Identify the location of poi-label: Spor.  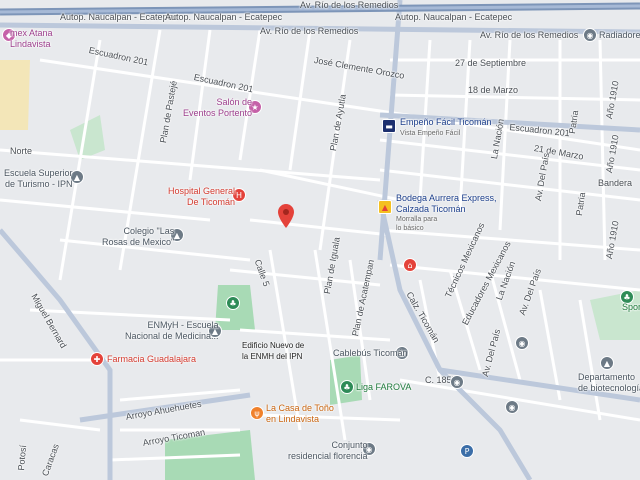
(631, 307).